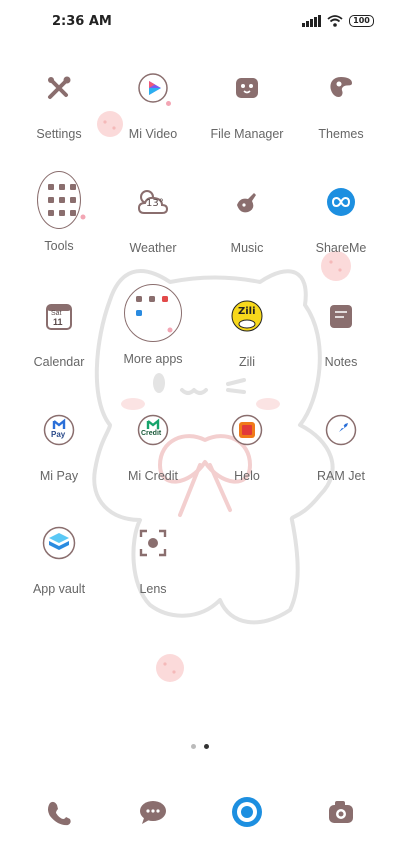 This screenshot has height=866, width=400. What do you see at coordinates (58, 434) in the screenshot?
I see `mi-pay-sub: Pay` at bounding box center [58, 434].